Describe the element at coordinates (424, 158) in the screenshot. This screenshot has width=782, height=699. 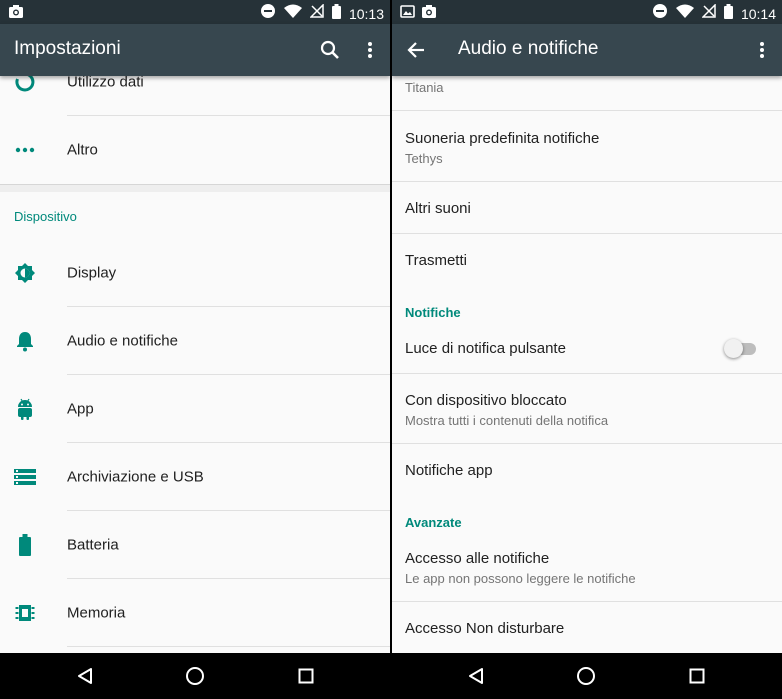
I see `pref-summary: Tethys` at that location.